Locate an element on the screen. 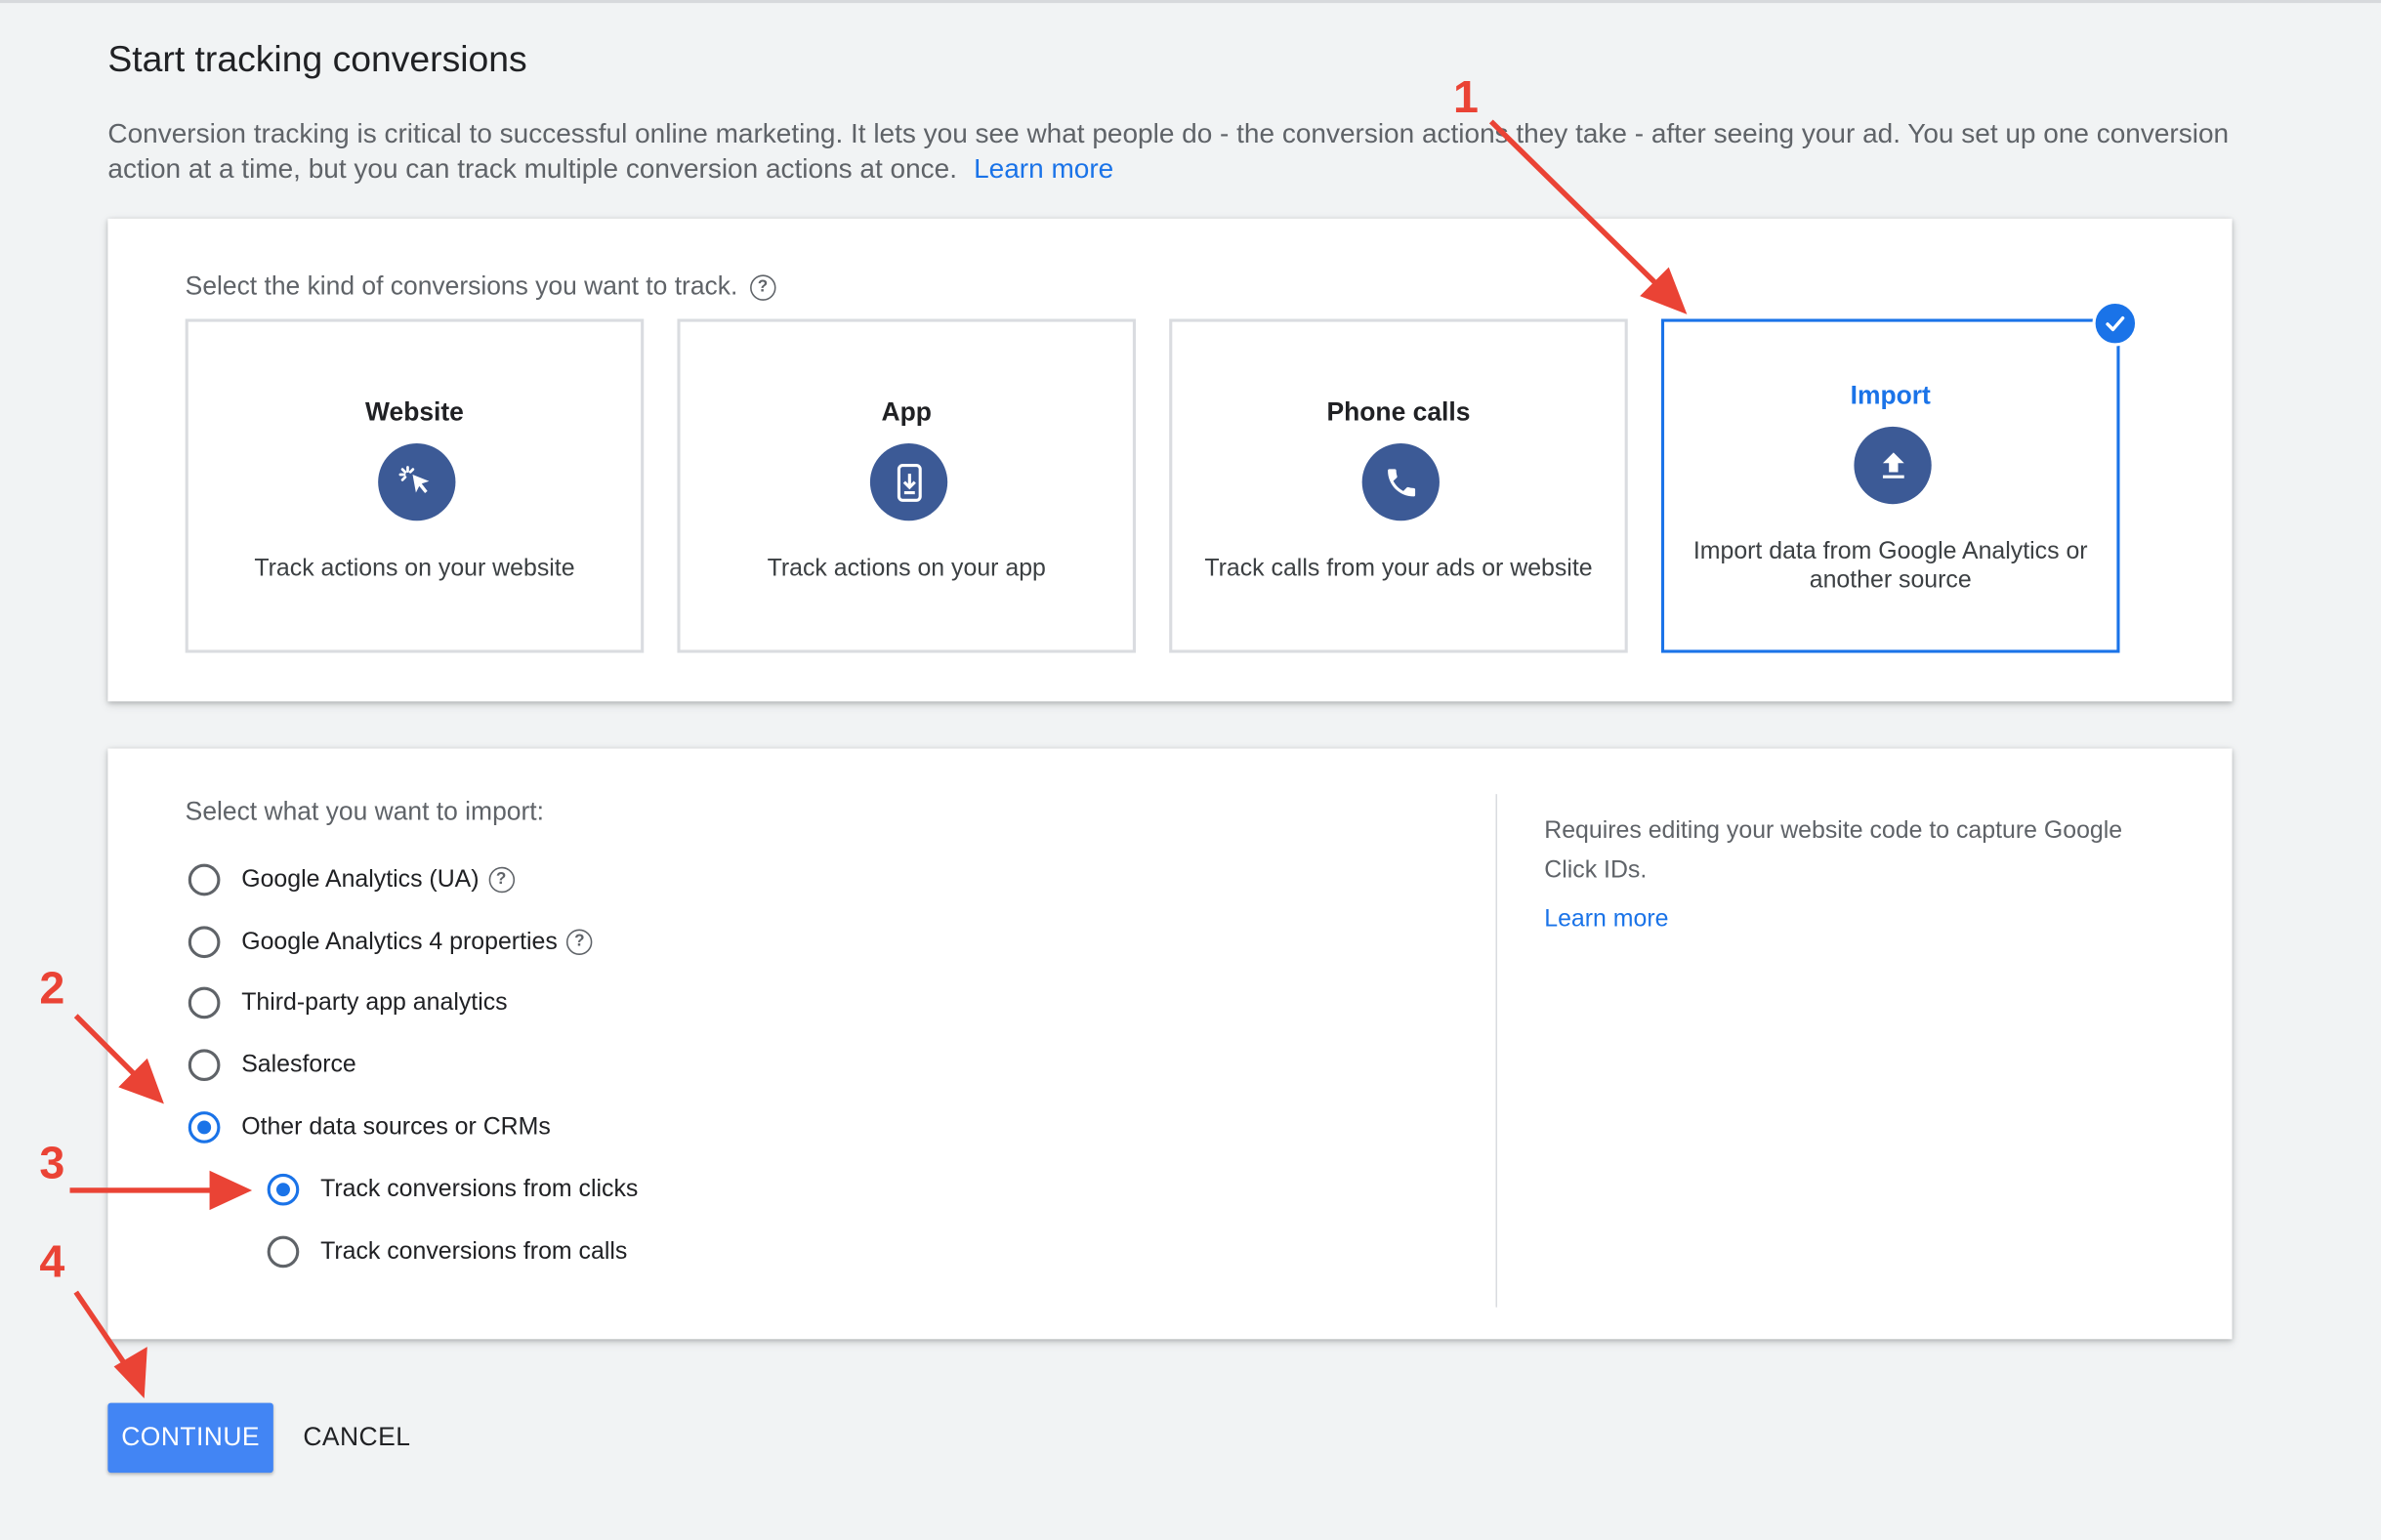 The width and height of the screenshot is (2381, 1540). import-prompt: Select what you want to import: is located at coordinates (365, 812).